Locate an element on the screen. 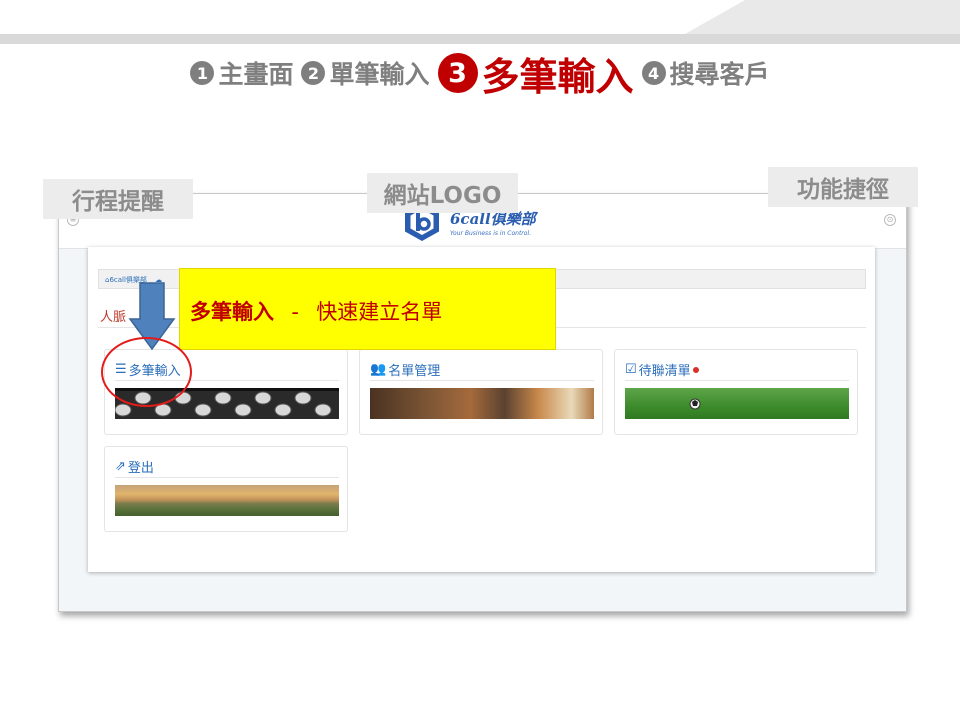 The width and height of the screenshot is (960, 720). notification-badge is located at coordinates (695, 369).